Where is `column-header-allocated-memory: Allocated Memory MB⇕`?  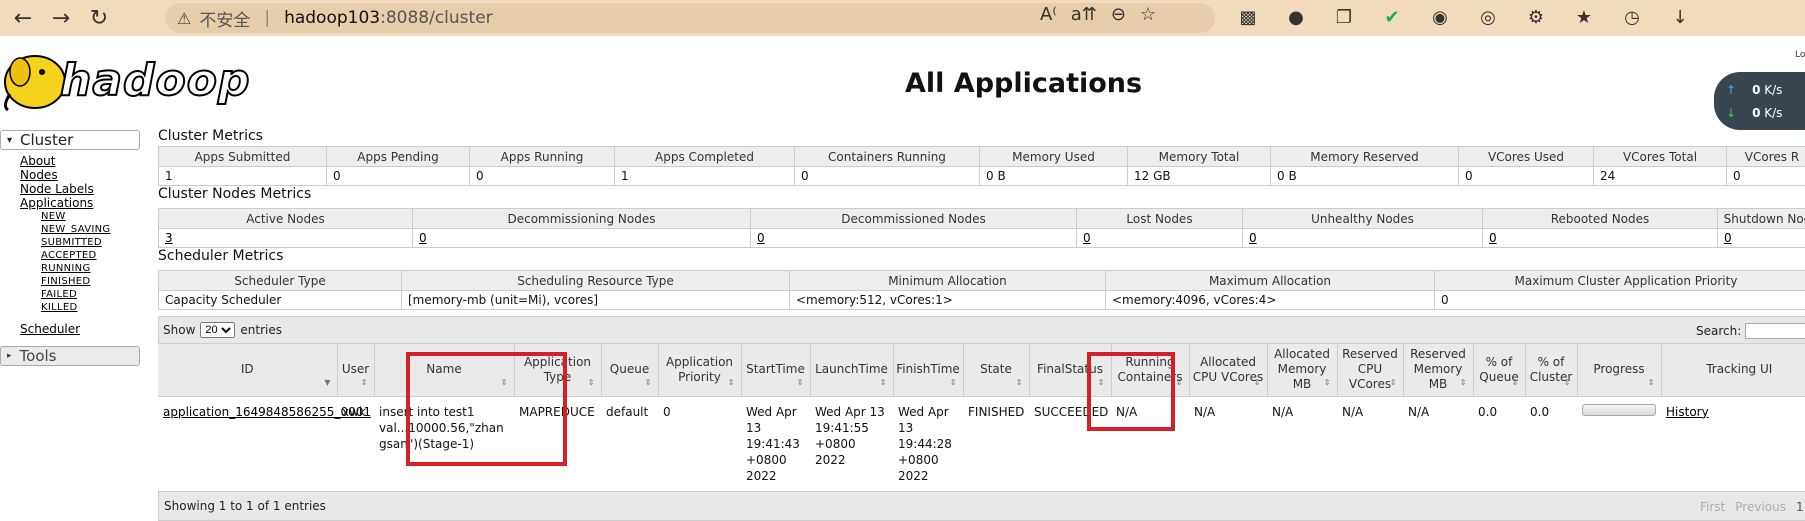
column-header-allocated-memory: Allocated Memory MB⇕ is located at coordinates (1302, 370).